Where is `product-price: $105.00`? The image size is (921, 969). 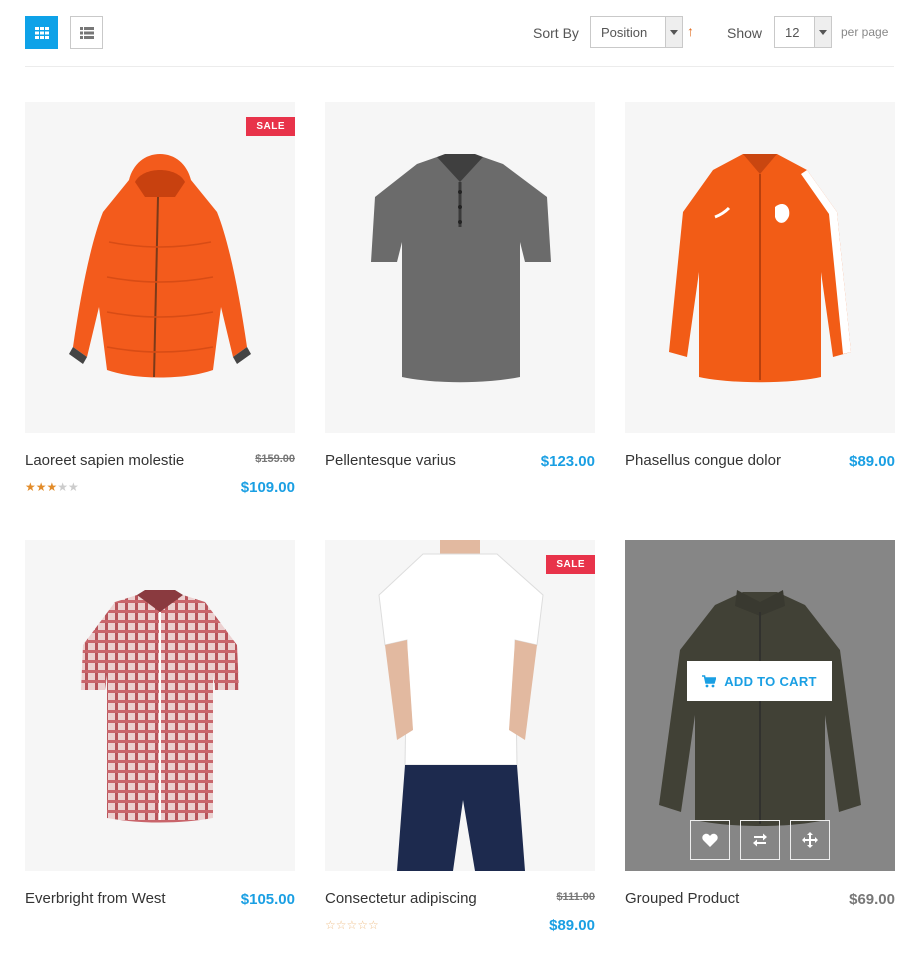 product-price: $105.00 is located at coordinates (267, 899).